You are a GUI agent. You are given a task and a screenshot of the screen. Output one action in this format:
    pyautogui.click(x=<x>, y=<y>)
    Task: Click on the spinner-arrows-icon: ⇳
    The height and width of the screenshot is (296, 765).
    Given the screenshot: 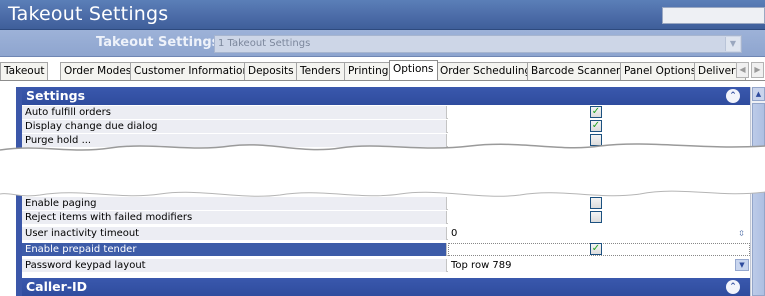 What is the action you would take?
    pyautogui.click(x=741, y=233)
    